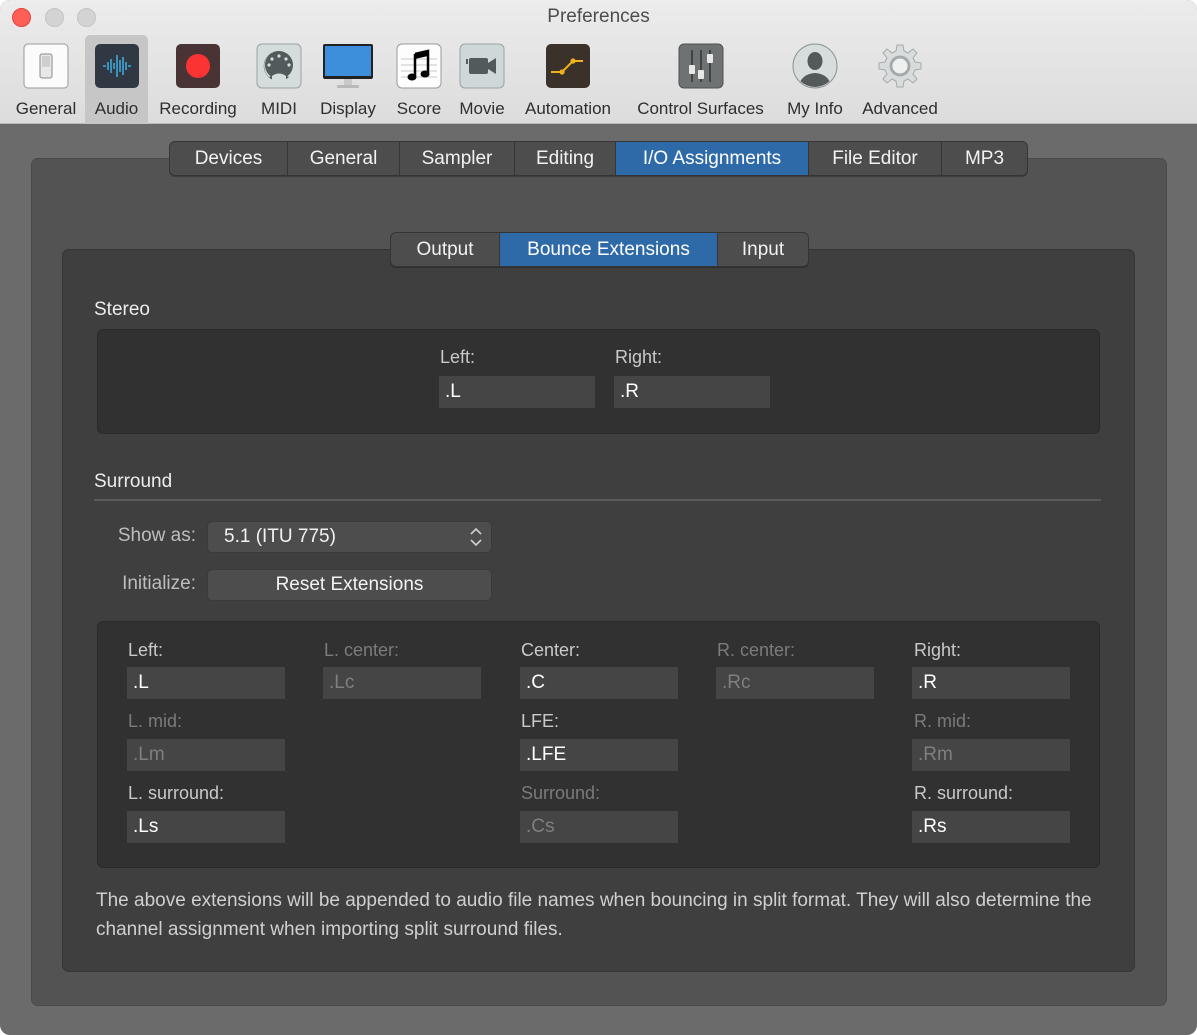 The width and height of the screenshot is (1197, 1035). Describe the element at coordinates (598, 16) in the screenshot. I see `window-title: Preferences` at that location.